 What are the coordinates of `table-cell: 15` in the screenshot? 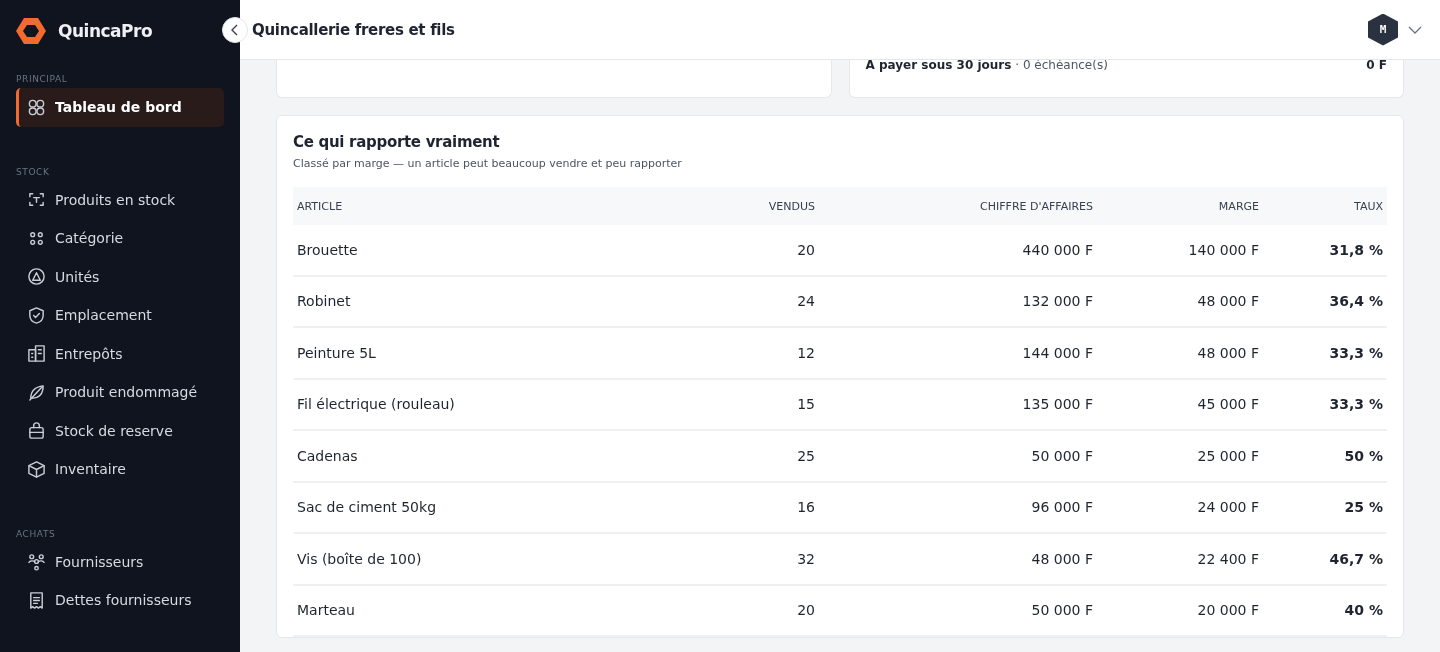 It's located at (761, 405).